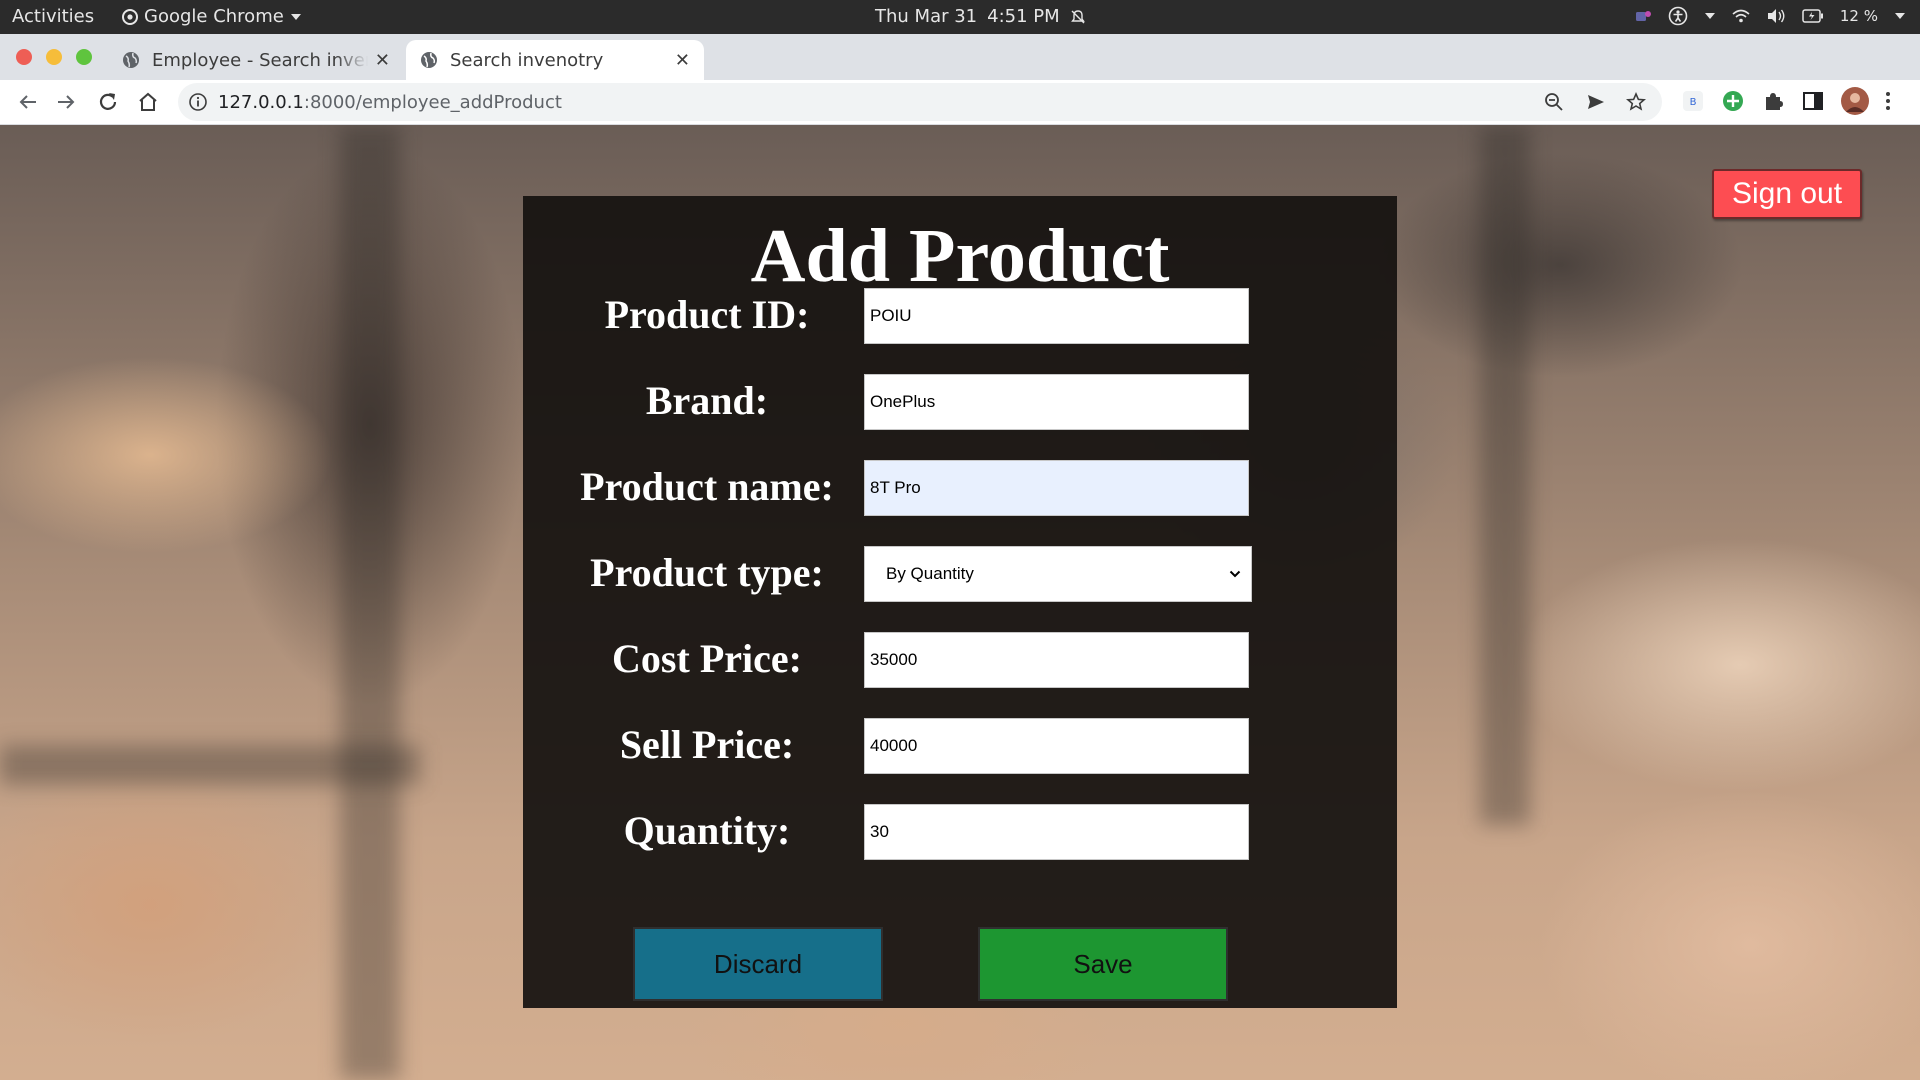 This screenshot has height=1080, width=1920. What do you see at coordinates (261, 102) in the screenshot?
I see `url-host: 127.0.0.1` at bounding box center [261, 102].